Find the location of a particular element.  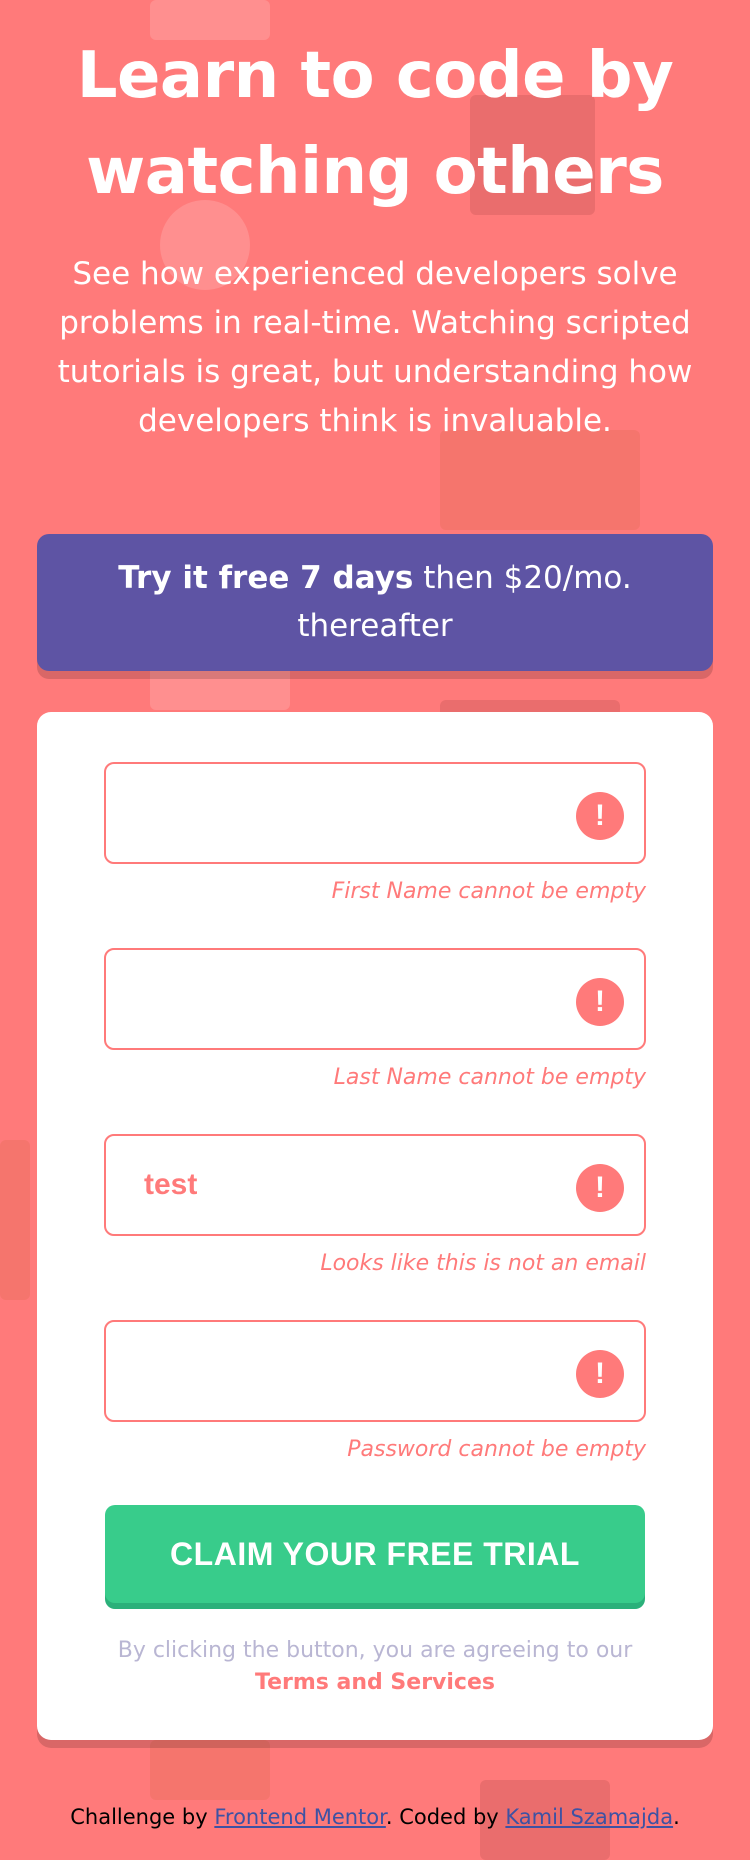

first-name-error: First Name cannot be empty is located at coordinates (488, 891).